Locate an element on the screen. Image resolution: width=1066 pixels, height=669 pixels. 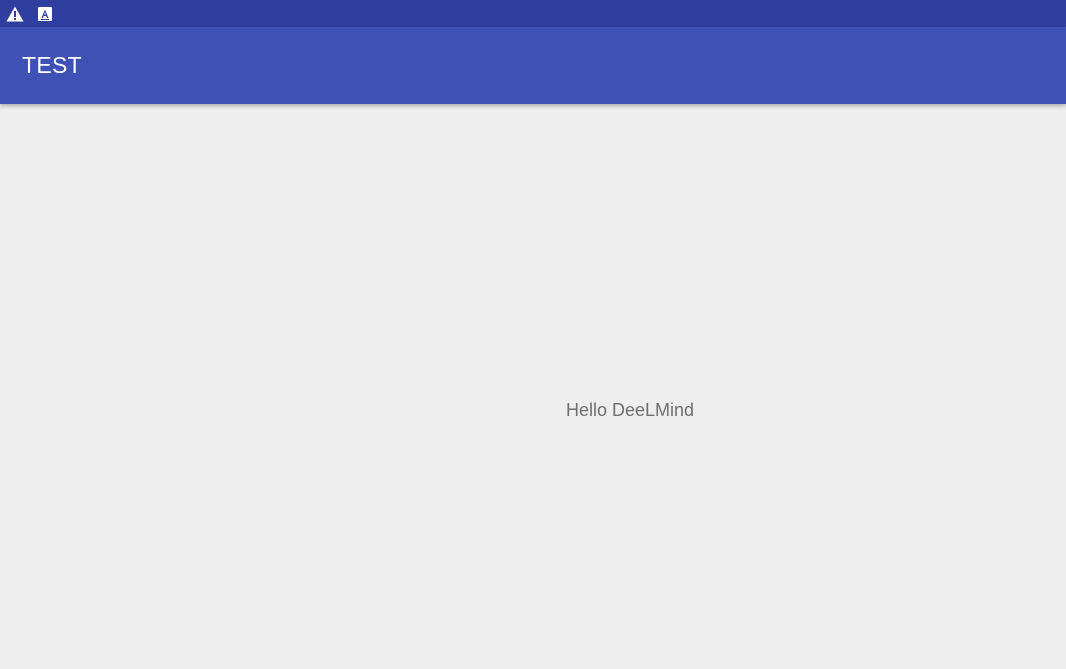
app-title: TEST is located at coordinates (52, 65).